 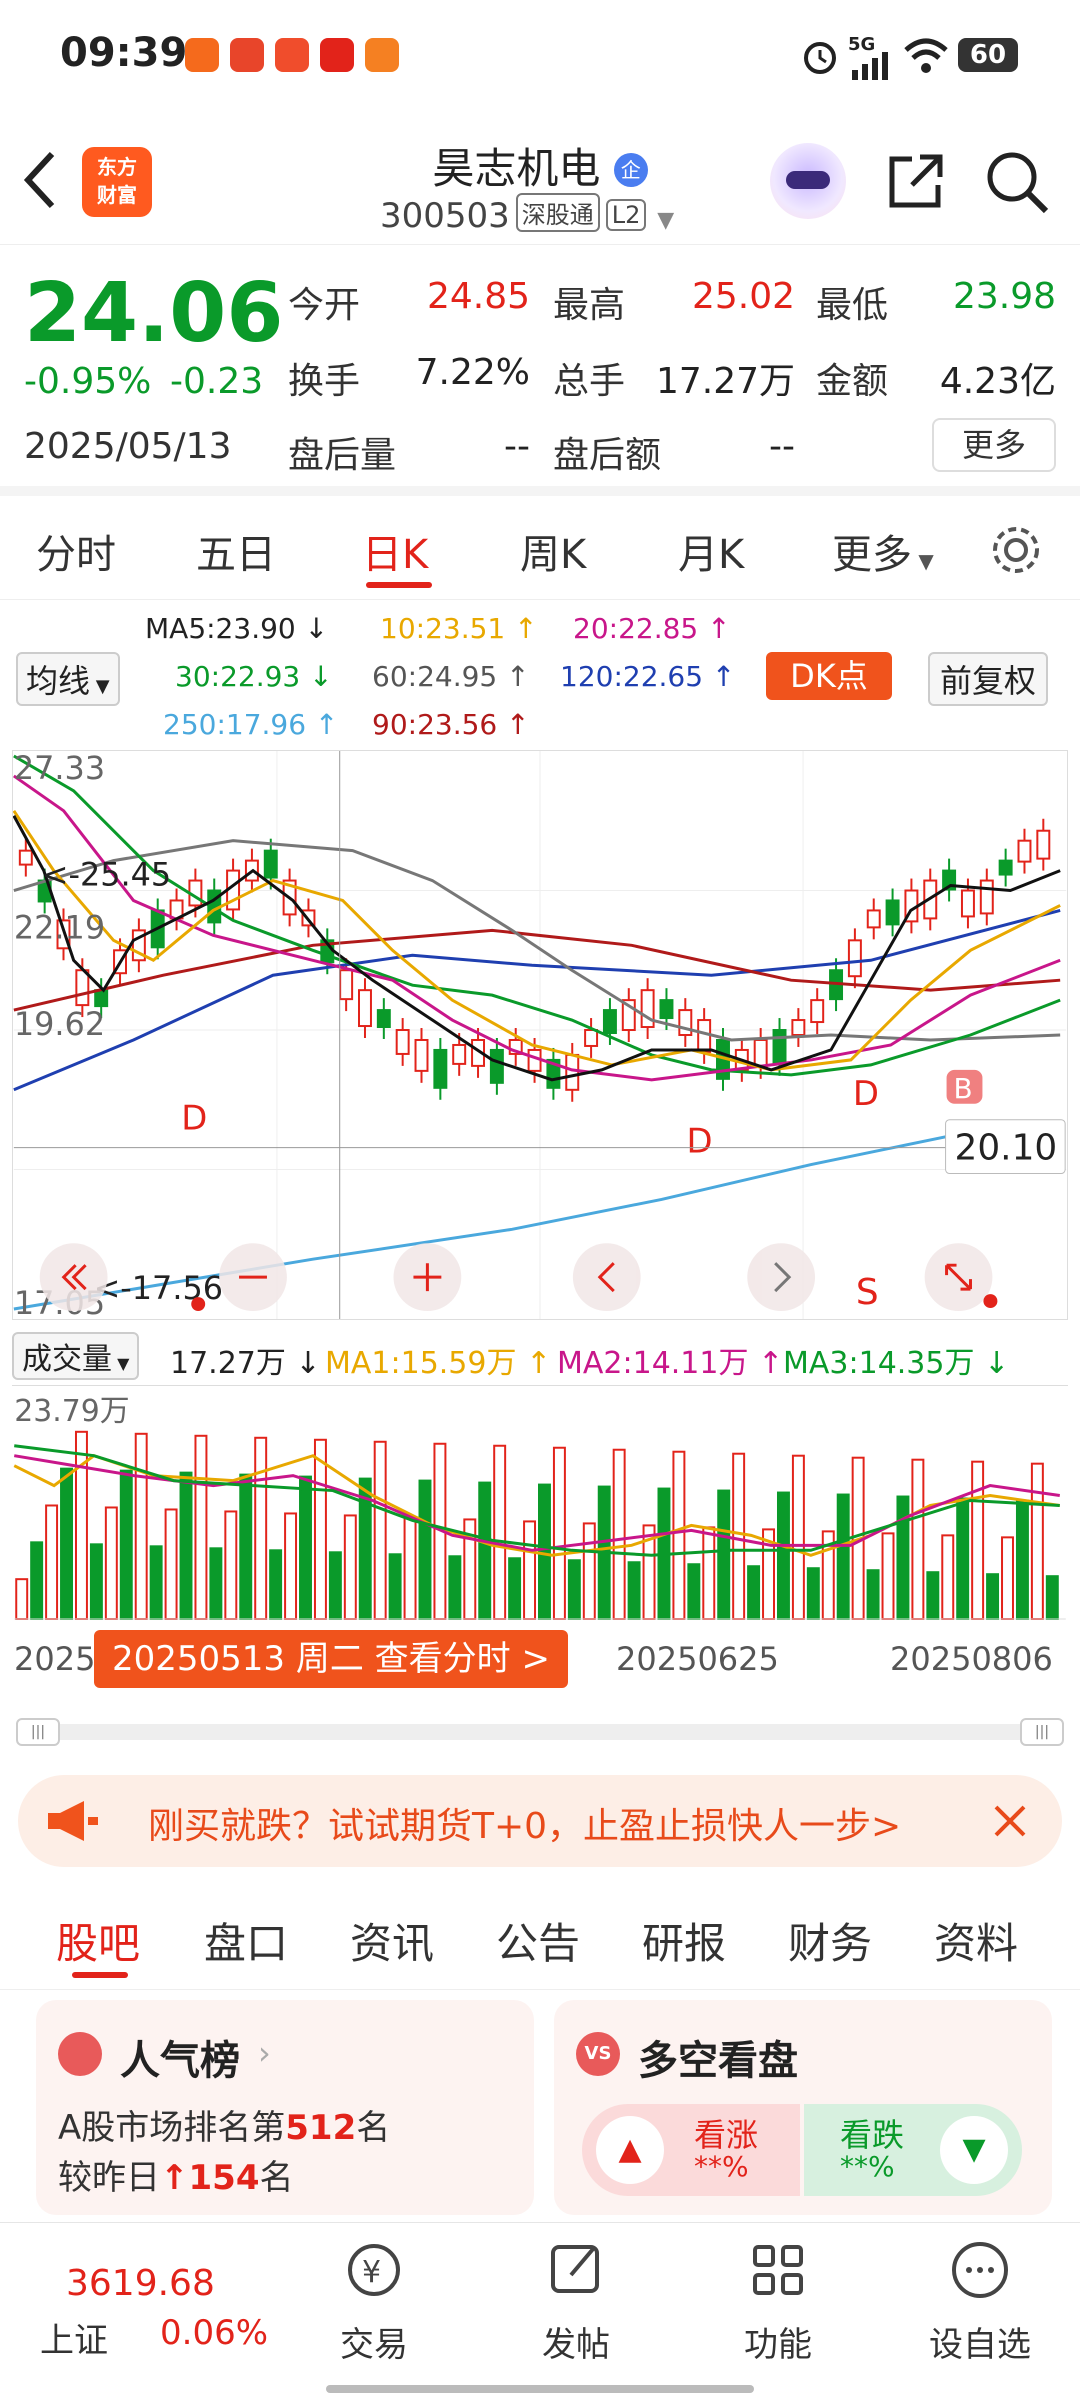 I want to click on tab-order-book: 盘口, so click(x=246, y=1940).